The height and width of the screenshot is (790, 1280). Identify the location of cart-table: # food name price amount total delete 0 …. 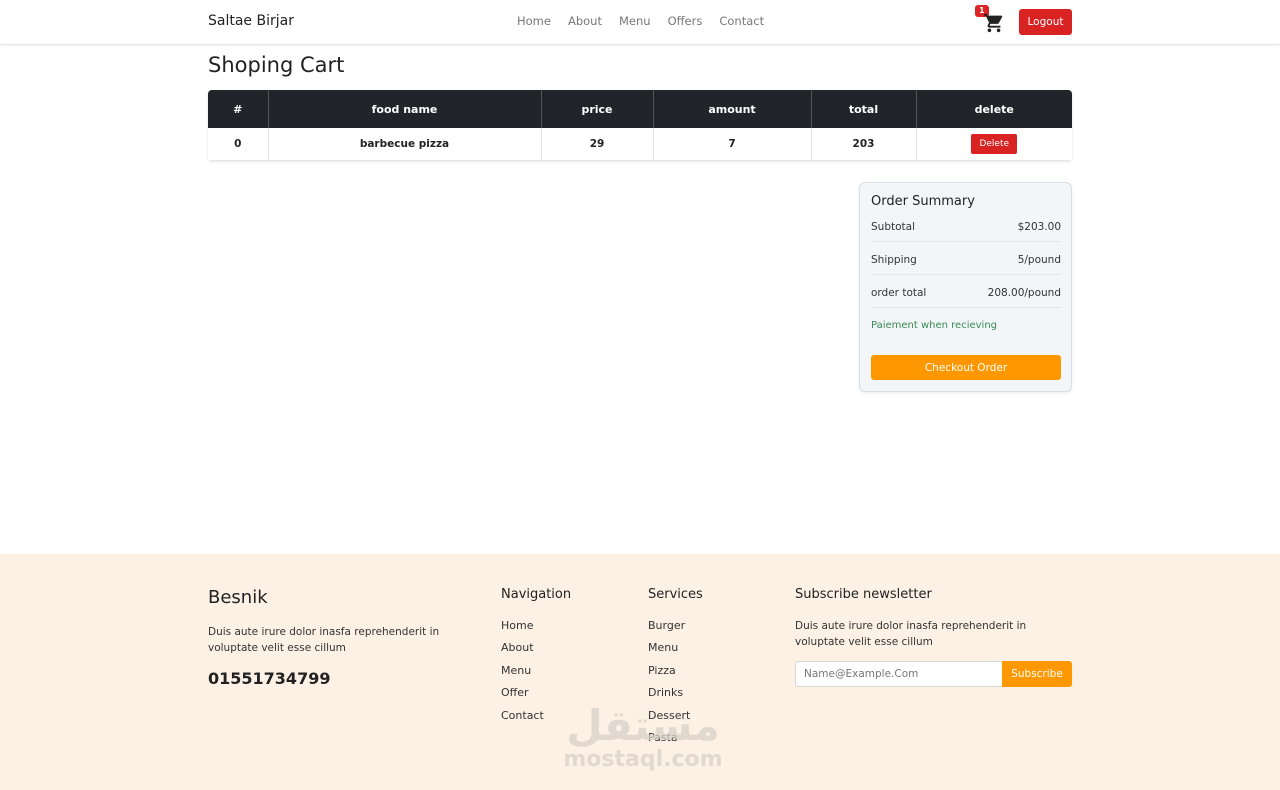
(640, 125).